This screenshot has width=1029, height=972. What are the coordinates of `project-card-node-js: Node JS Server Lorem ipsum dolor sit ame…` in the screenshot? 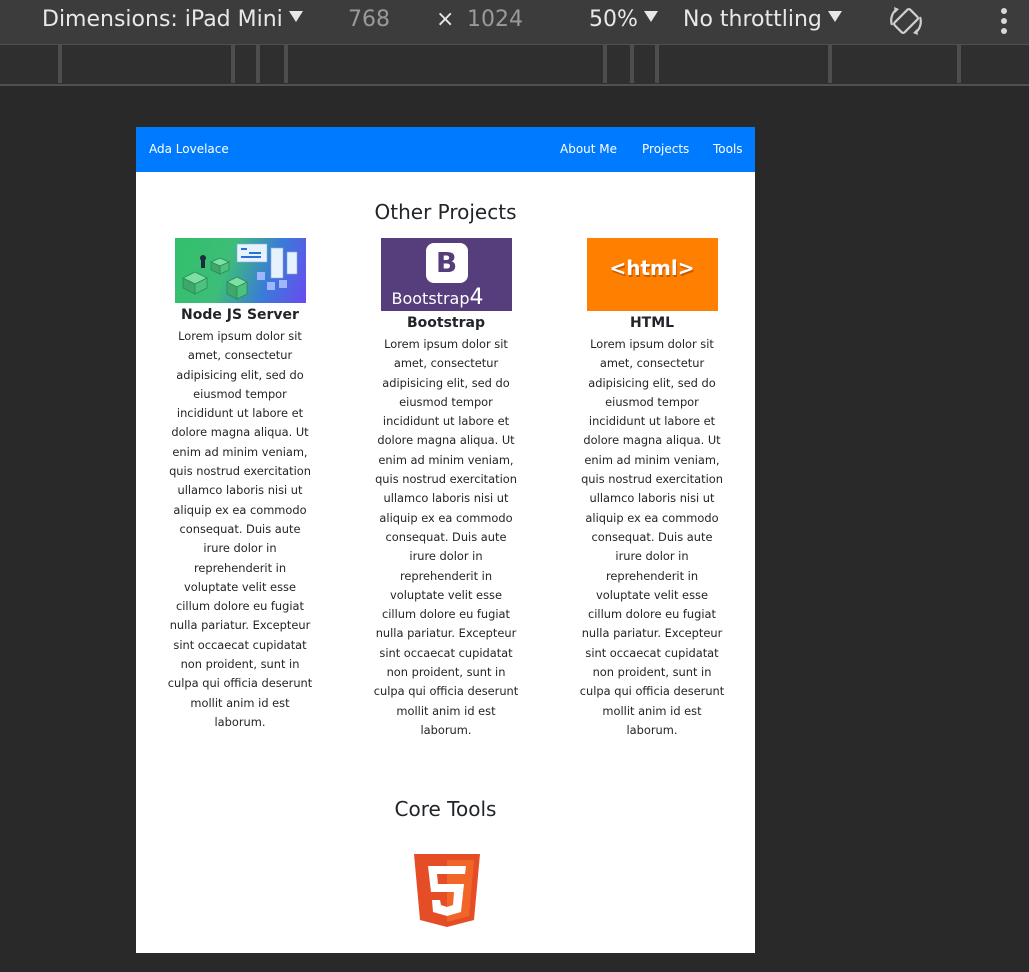 It's located at (240, 485).